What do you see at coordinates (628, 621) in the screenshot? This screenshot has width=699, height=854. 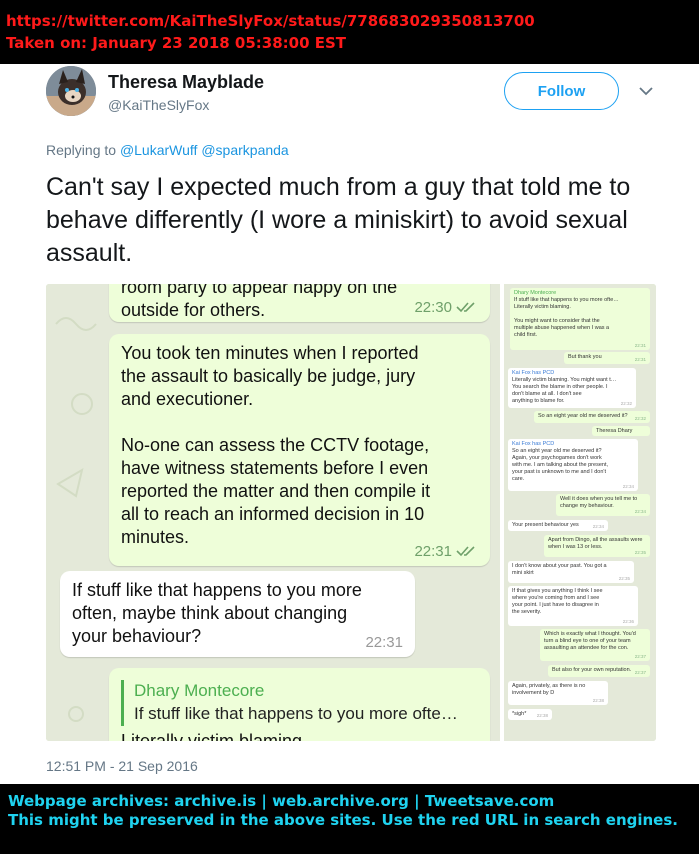 I see `side-chat-time: 22:36` at bounding box center [628, 621].